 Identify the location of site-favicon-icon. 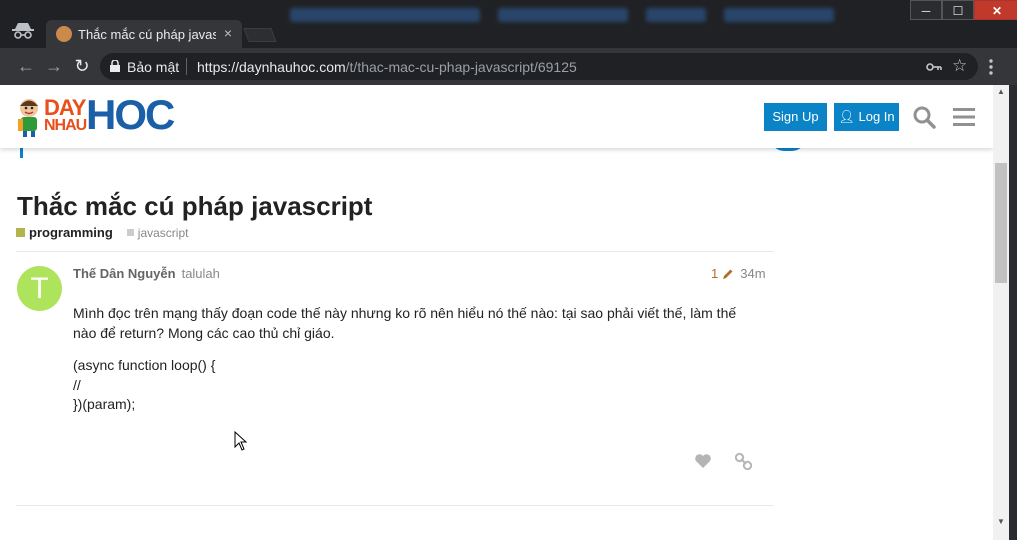
(64, 34).